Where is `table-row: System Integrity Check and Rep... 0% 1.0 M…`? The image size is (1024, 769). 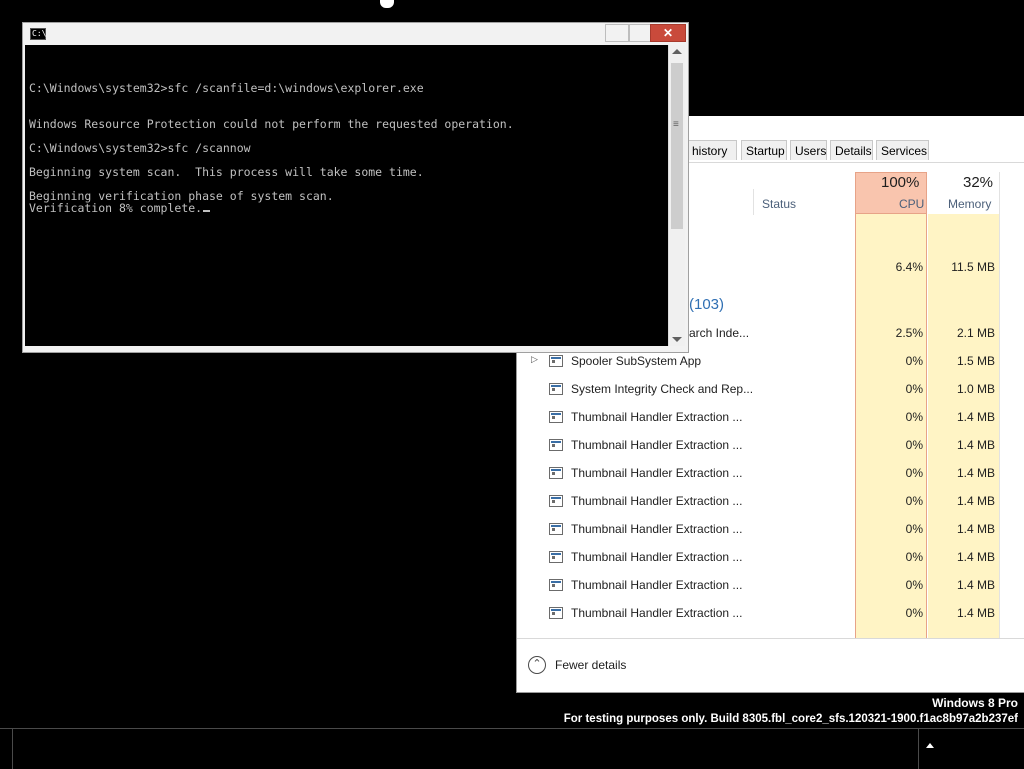
table-row: System Integrity Check and Rep... 0% 1.0 M… is located at coordinates (770, 390).